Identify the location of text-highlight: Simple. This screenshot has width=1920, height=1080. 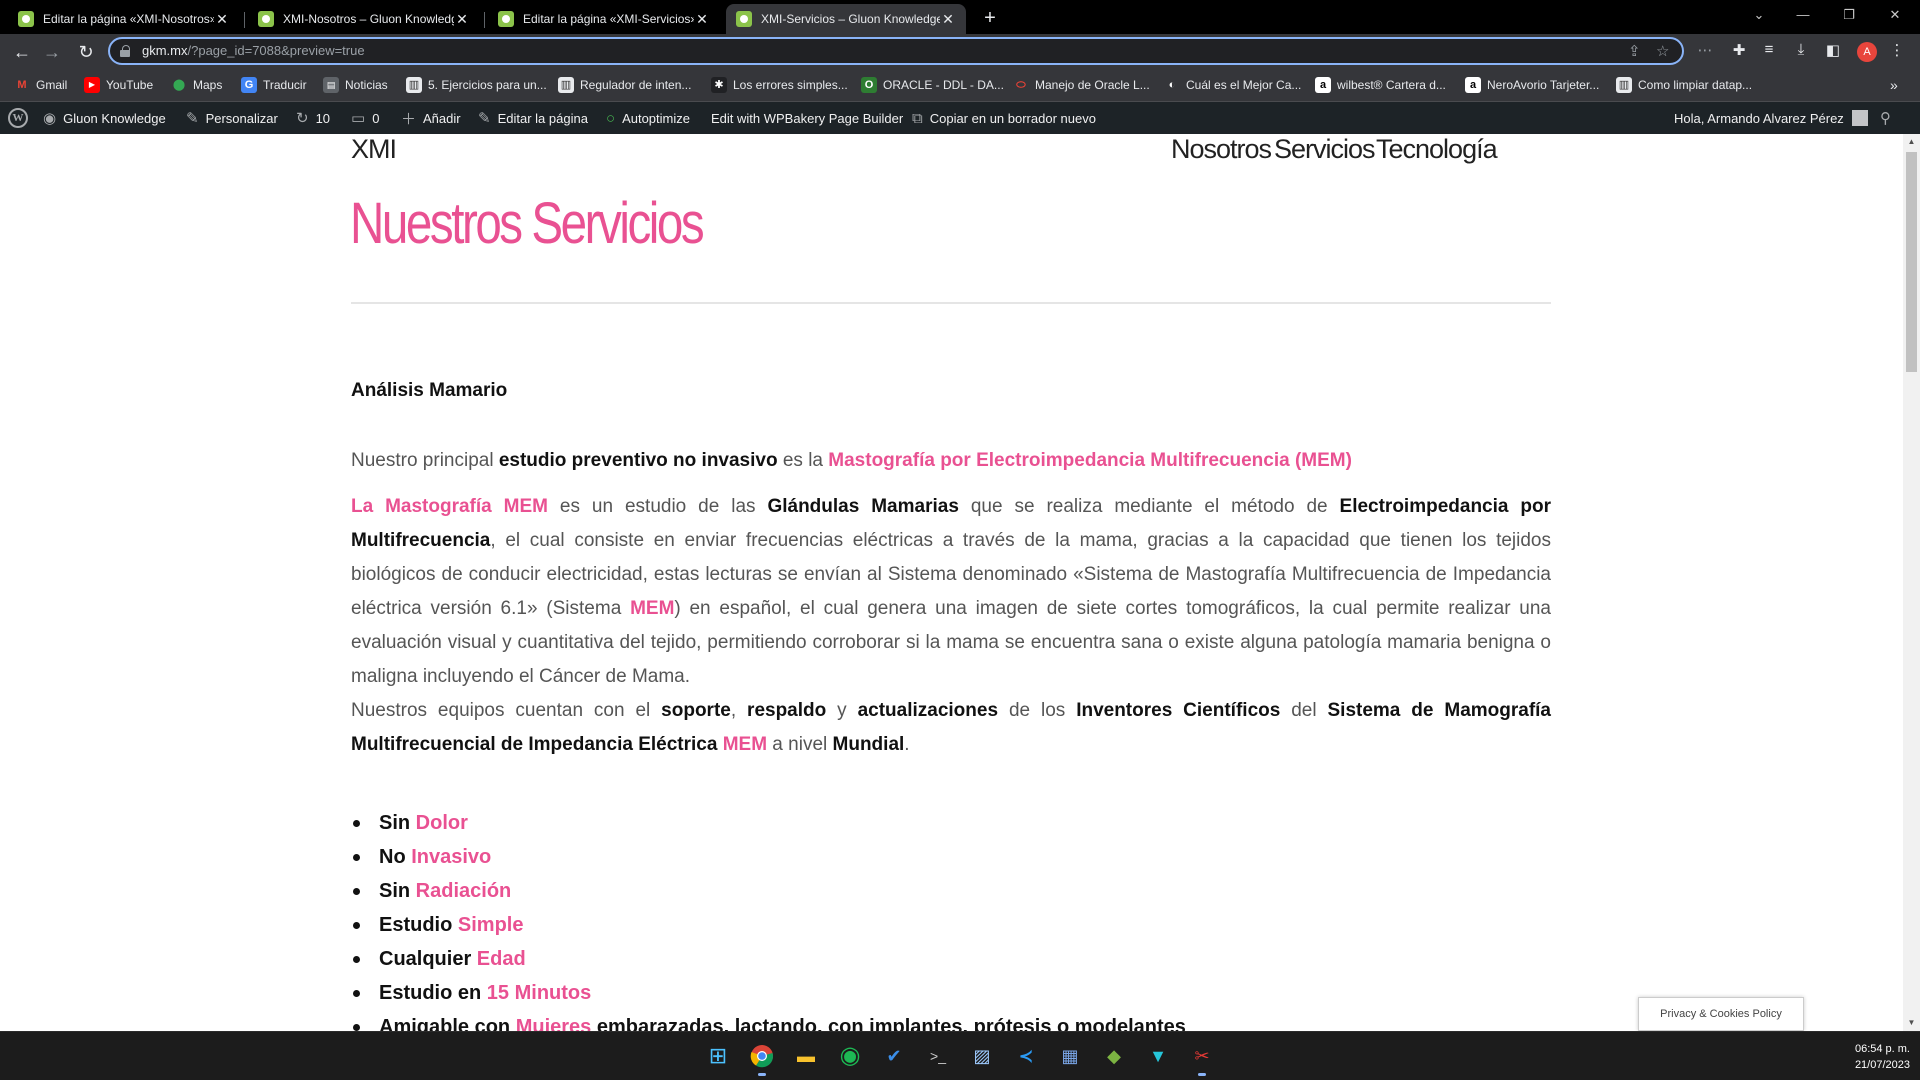
(490, 925).